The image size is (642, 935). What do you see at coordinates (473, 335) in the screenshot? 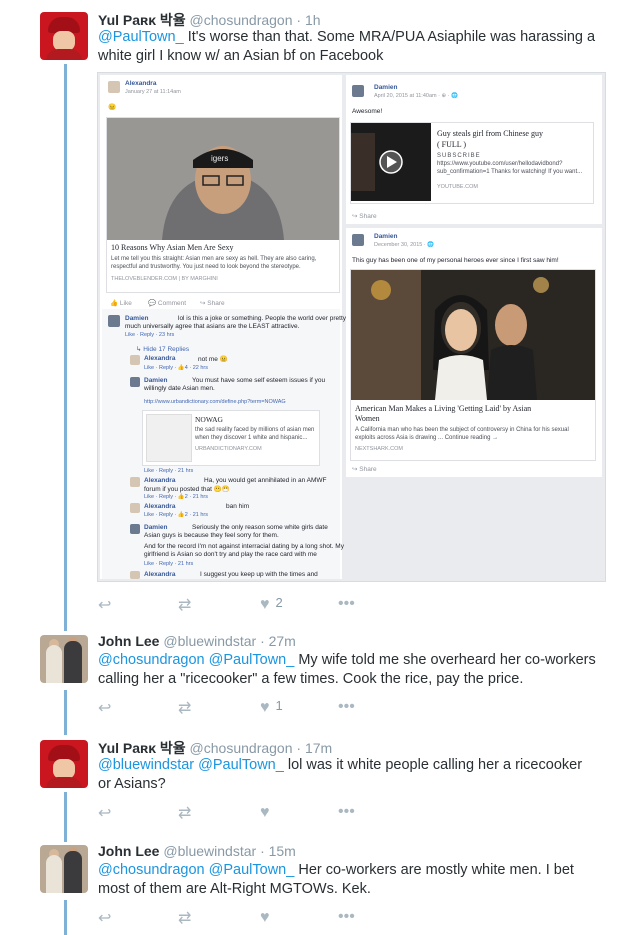
I see `article-photo` at bounding box center [473, 335].